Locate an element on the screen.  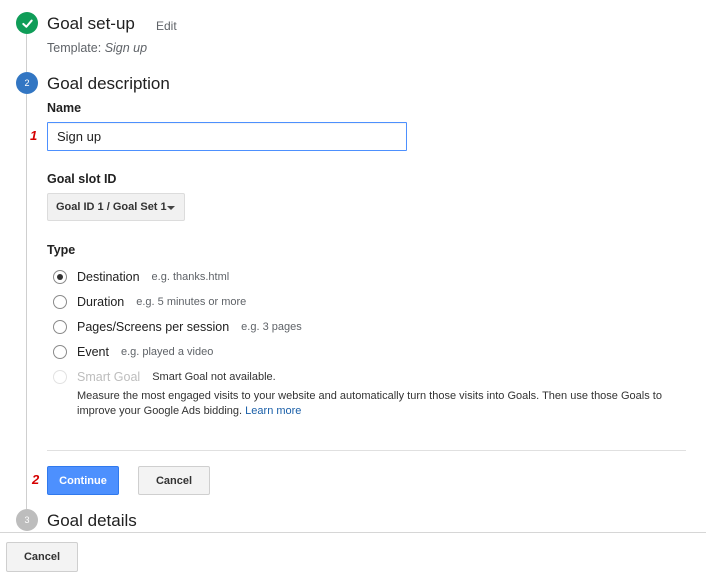
type-option-hint: e.g. 5 minutes or more is located at coordinates (191, 302).